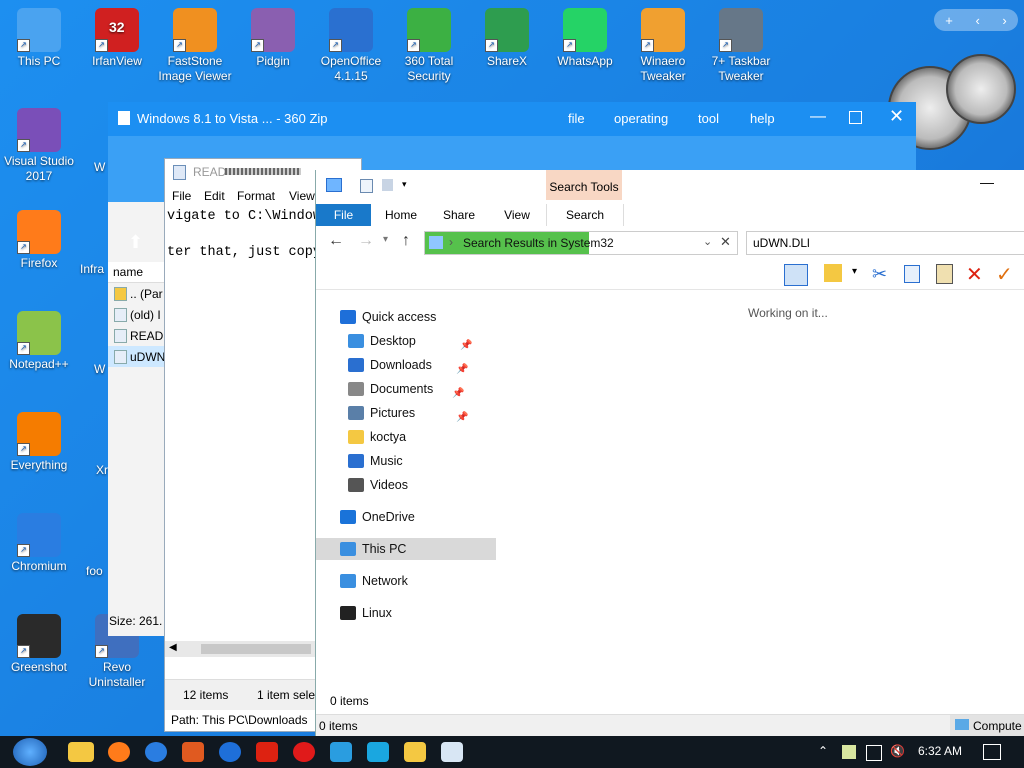  I want to click on desktop-icon: ↗ Greenshot, so click(39, 644).